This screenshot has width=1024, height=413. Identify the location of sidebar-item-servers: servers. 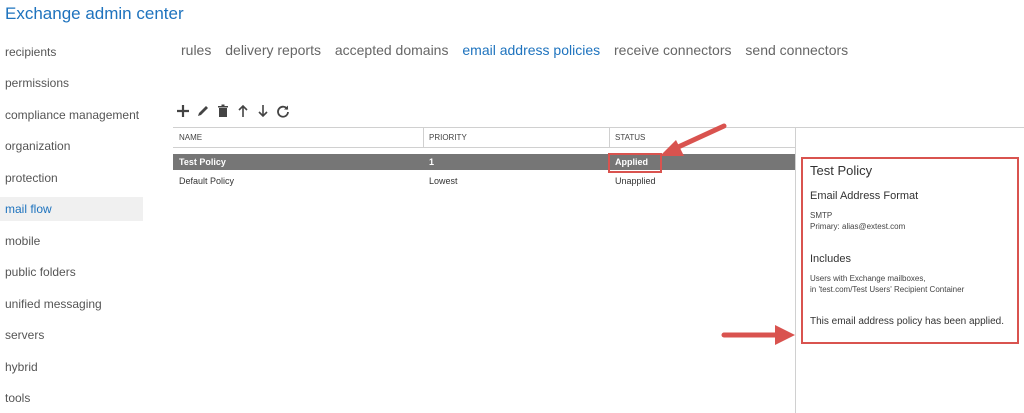
(71, 335).